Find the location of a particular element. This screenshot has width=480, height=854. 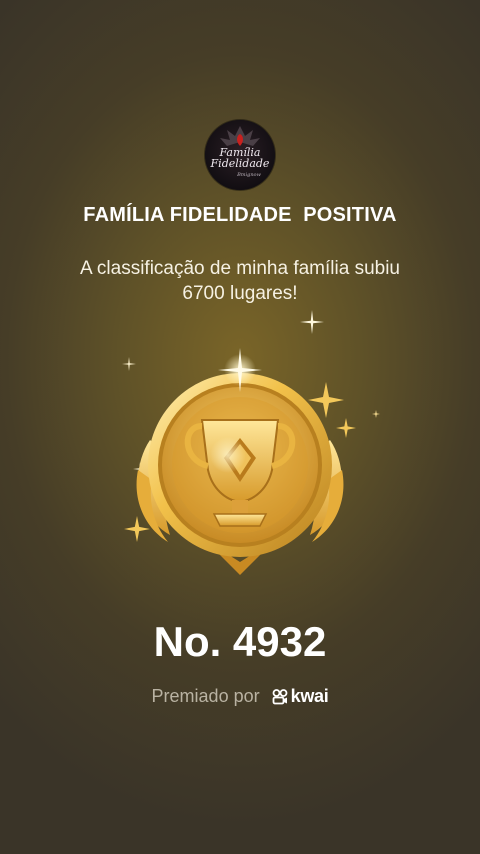

trophy-medal-icon is located at coordinates (240, 461).